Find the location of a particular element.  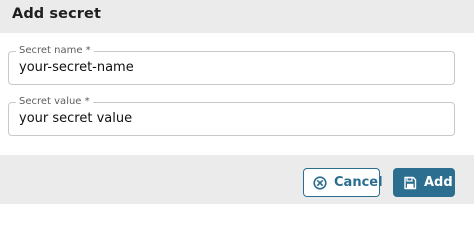

dialog-title: Add secret is located at coordinates (57, 14).